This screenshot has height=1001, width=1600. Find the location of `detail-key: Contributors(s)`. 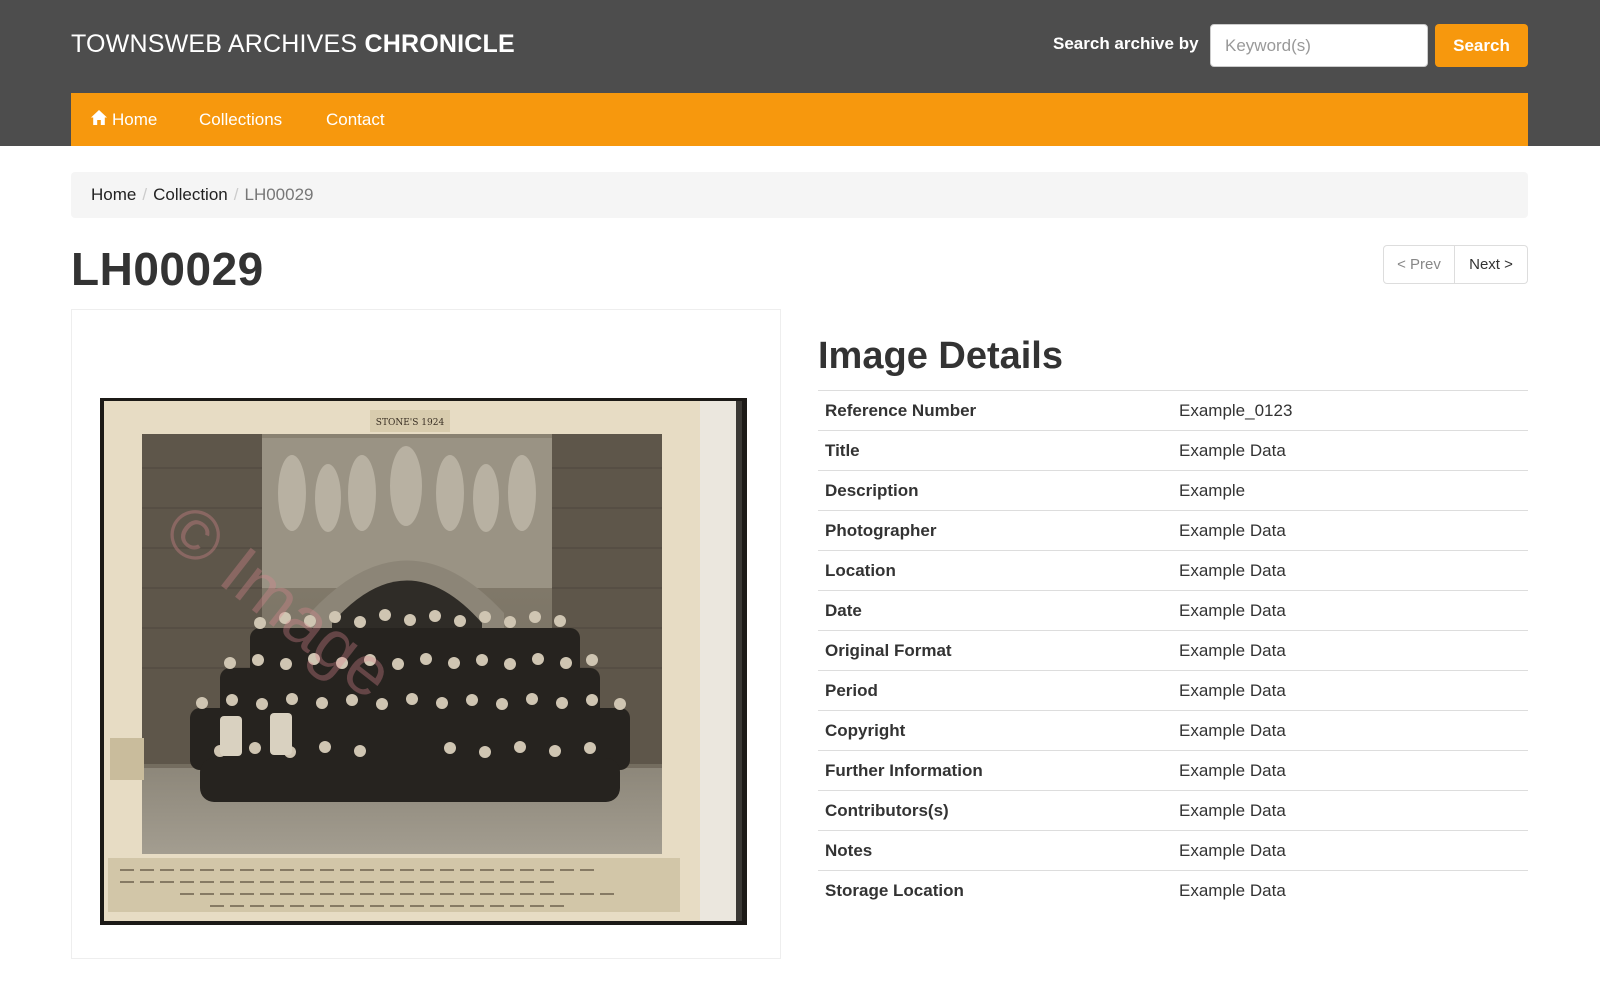

detail-key: Contributors(s) is located at coordinates (995, 810).